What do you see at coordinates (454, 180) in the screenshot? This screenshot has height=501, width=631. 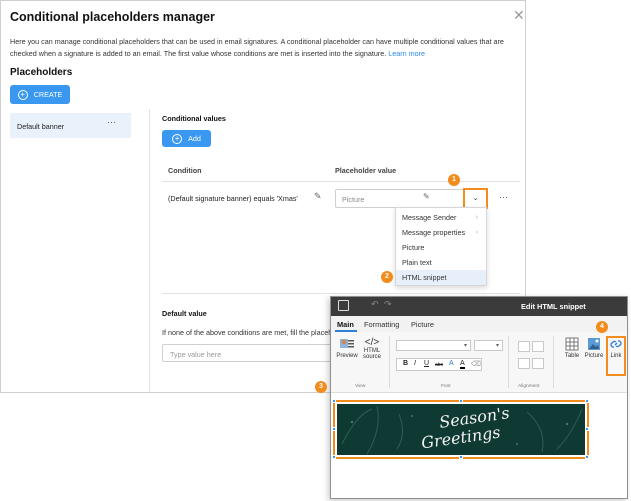 I see `step-badge-1: 1` at bounding box center [454, 180].